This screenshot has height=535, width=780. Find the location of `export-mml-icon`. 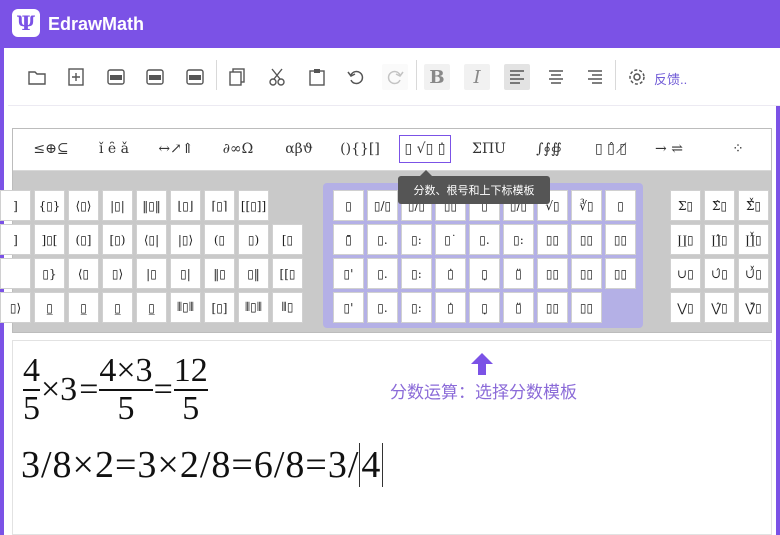

export-mml-icon is located at coordinates (155, 77).